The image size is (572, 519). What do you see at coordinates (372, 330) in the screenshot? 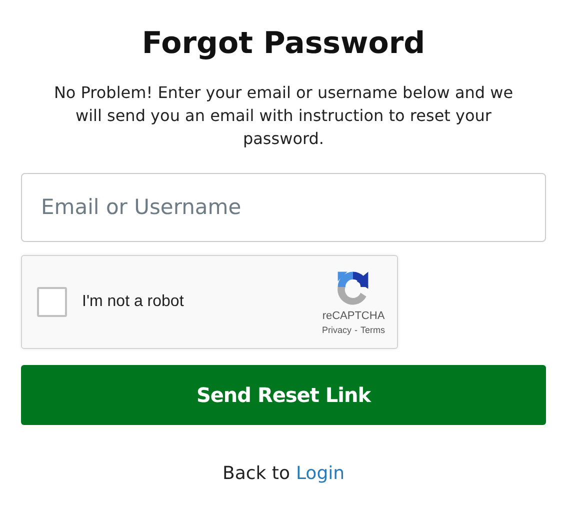
I see `terms-link: Terms` at bounding box center [372, 330].